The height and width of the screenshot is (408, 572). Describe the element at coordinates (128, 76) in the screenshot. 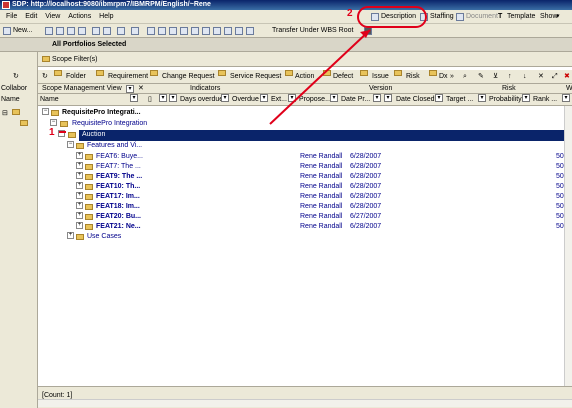

I see `new-requirement-button: Requirement` at that location.